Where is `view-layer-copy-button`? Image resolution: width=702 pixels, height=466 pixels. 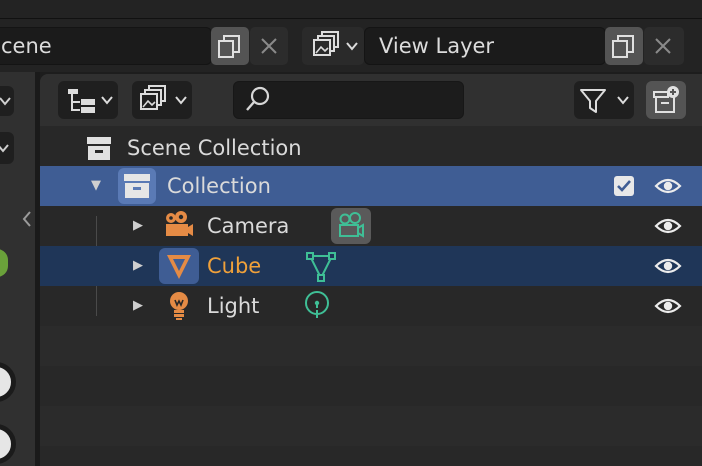 view-layer-copy-button is located at coordinates (624, 46).